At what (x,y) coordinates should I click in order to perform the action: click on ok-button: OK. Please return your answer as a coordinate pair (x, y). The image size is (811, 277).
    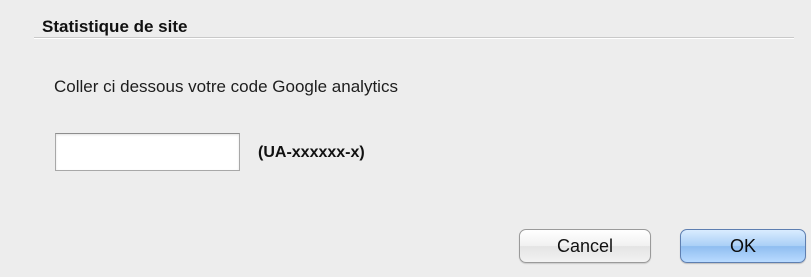
    Looking at the image, I should click on (743, 246).